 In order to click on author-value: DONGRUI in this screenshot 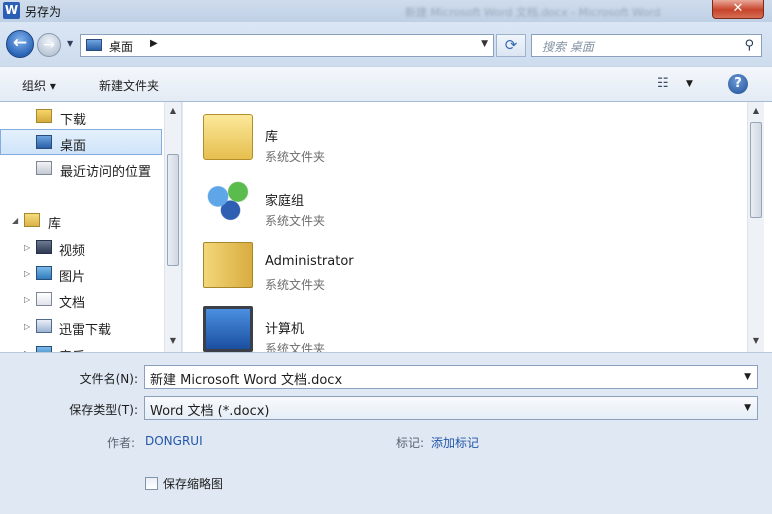, I will do `click(174, 441)`.